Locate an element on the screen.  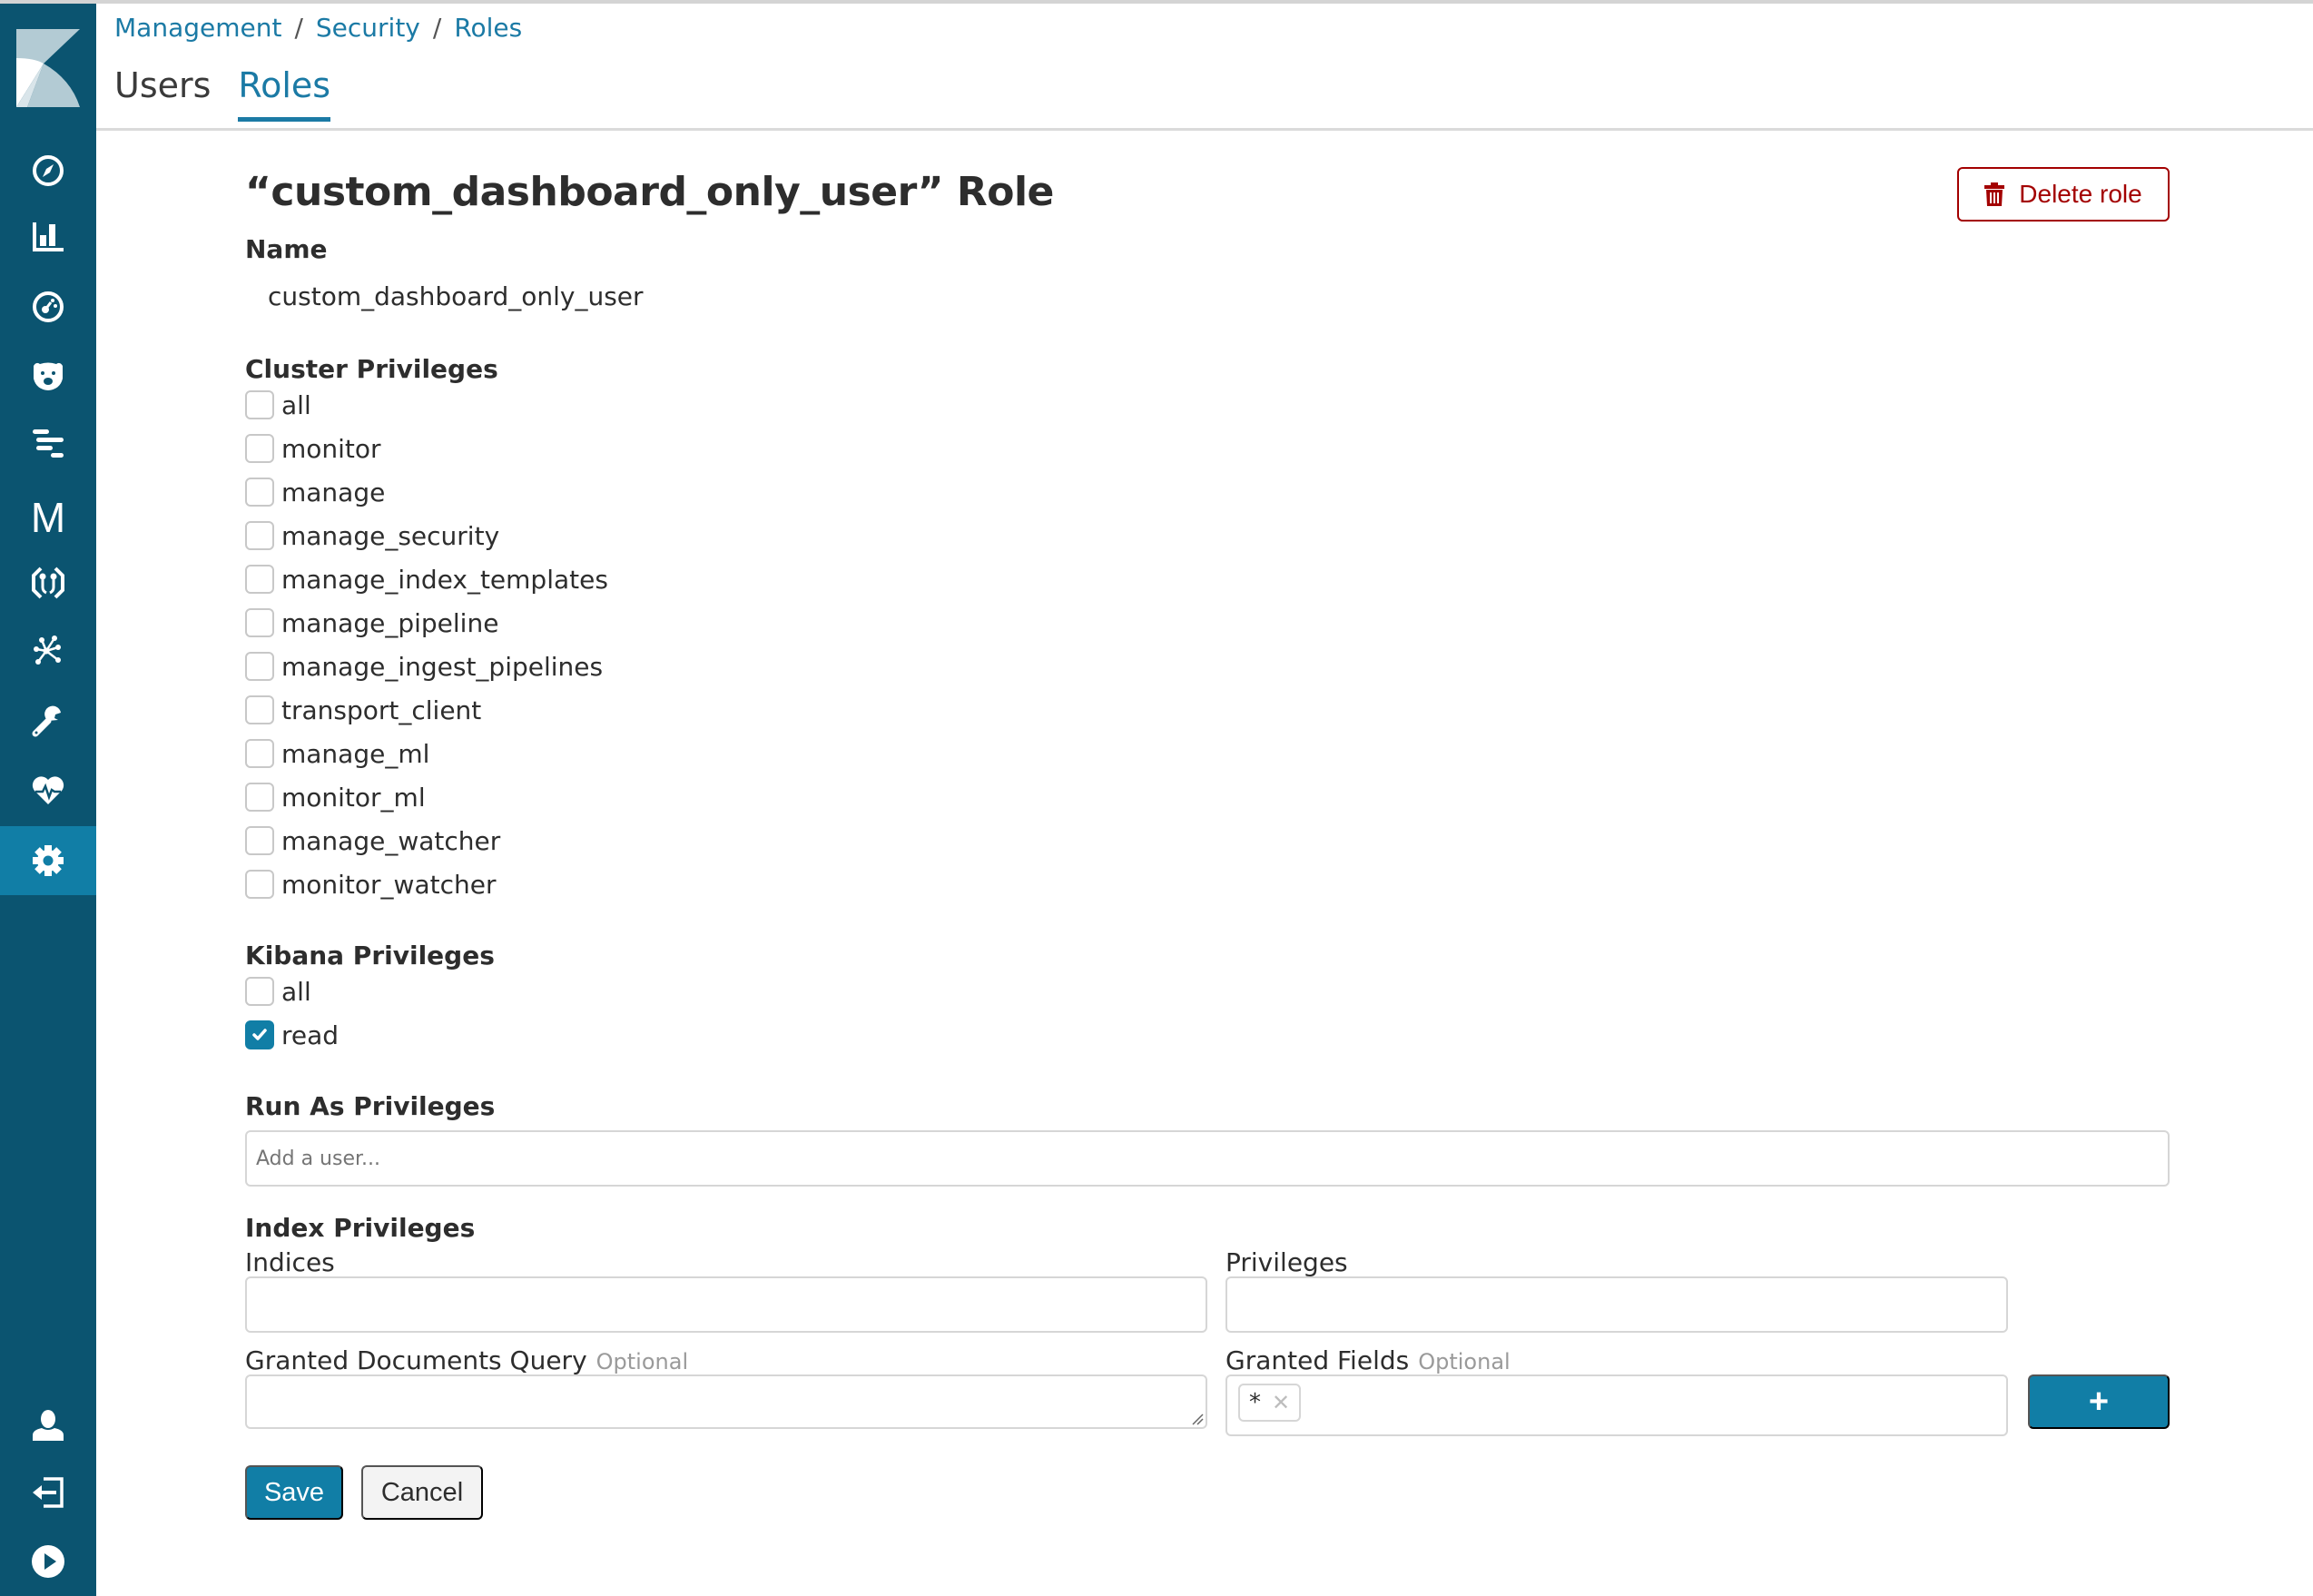
sidebar-item-machine-learning: M is located at coordinates (48, 517).